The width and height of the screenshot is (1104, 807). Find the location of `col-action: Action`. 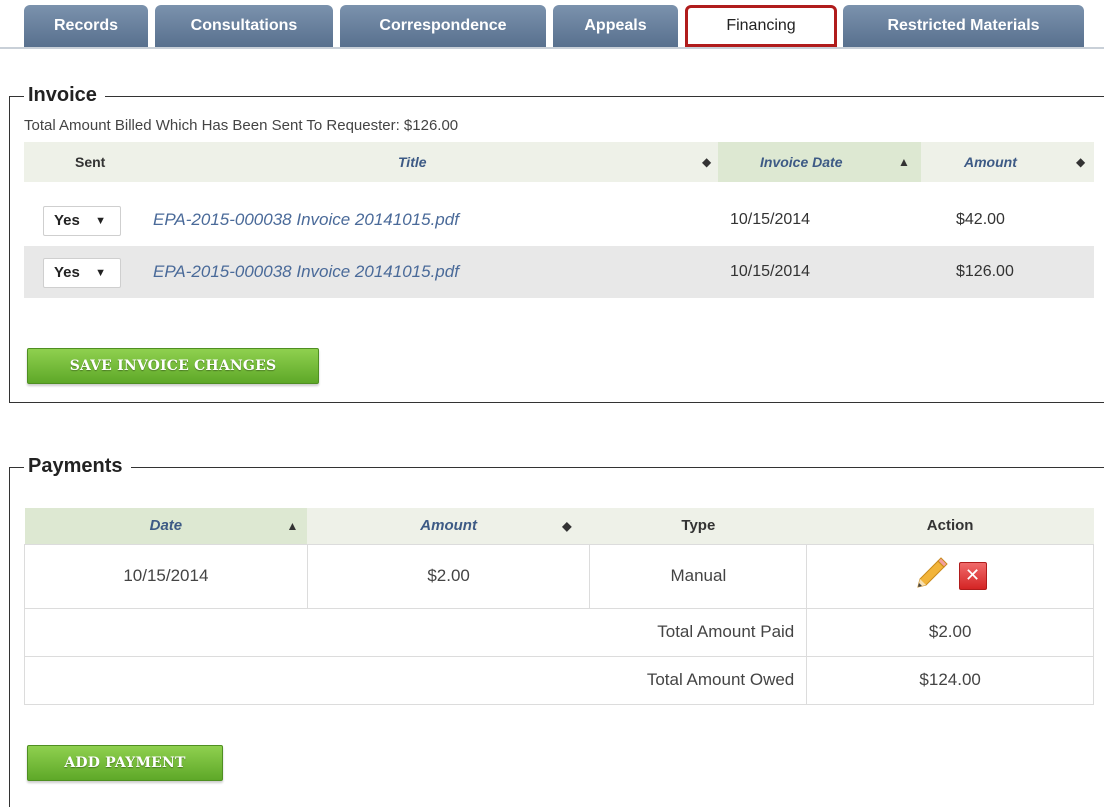

col-action: Action is located at coordinates (950, 526).